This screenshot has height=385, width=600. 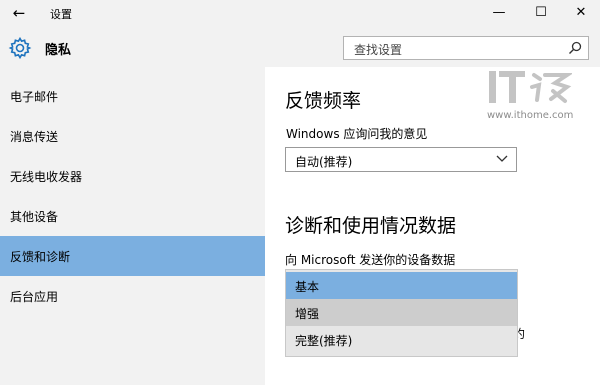 What do you see at coordinates (132, 96) in the screenshot?
I see `sidebar-item-email: 电子邮件` at bounding box center [132, 96].